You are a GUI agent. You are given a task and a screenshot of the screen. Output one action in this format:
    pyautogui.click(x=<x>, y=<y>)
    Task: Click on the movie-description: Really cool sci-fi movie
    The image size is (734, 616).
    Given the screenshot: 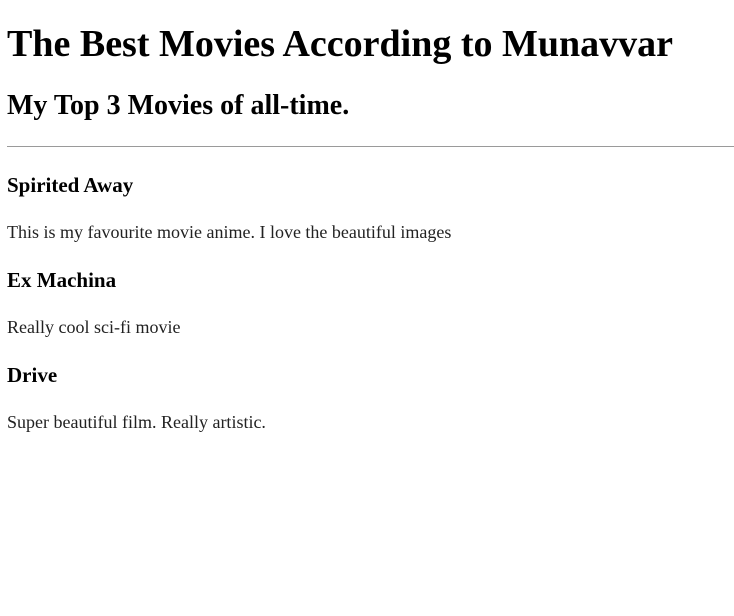 What is the action you would take?
    pyautogui.click(x=94, y=327)
    